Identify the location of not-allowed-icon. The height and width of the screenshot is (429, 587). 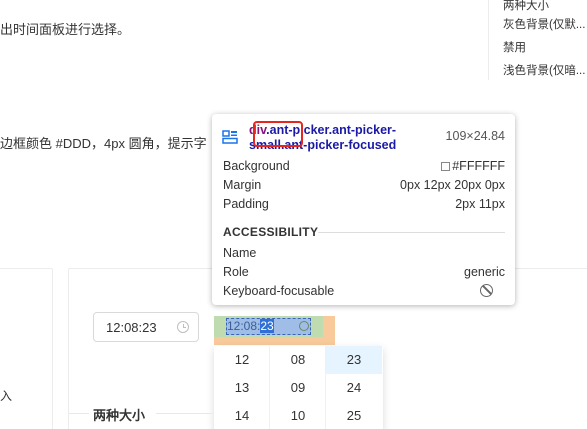
(486, 290).